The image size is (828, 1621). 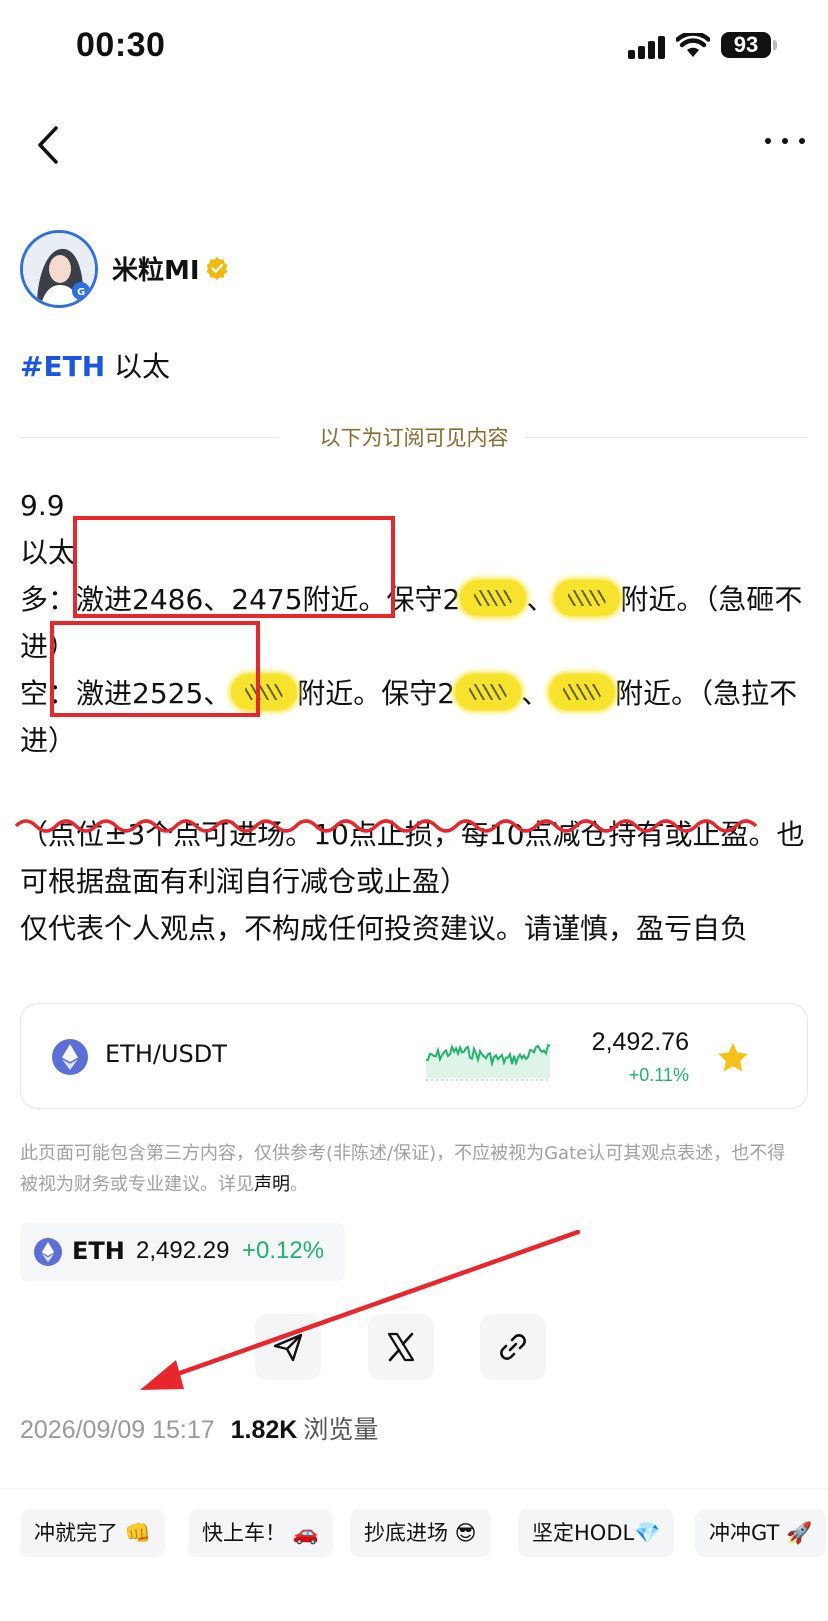 I want to click on svg-text: G, so click(x=81, y=292).